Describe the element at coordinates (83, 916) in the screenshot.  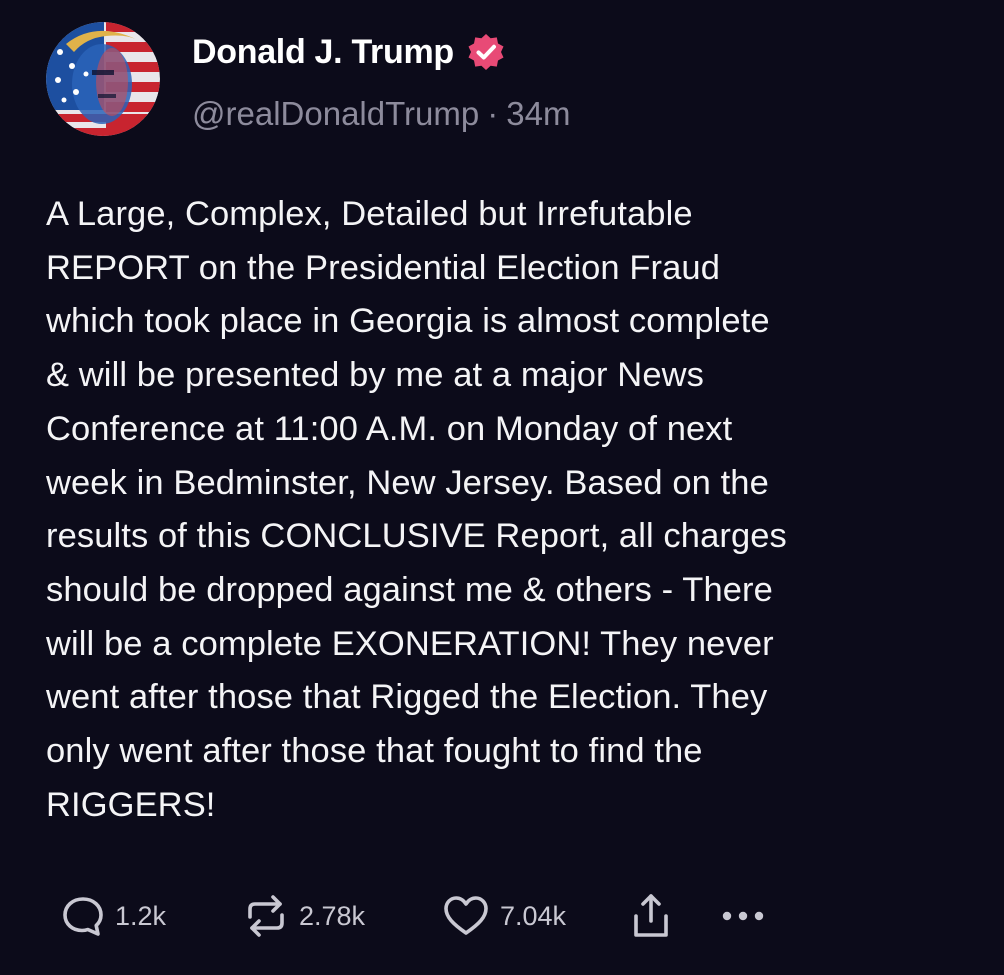
I see `reply-bubble-icon` at that location.